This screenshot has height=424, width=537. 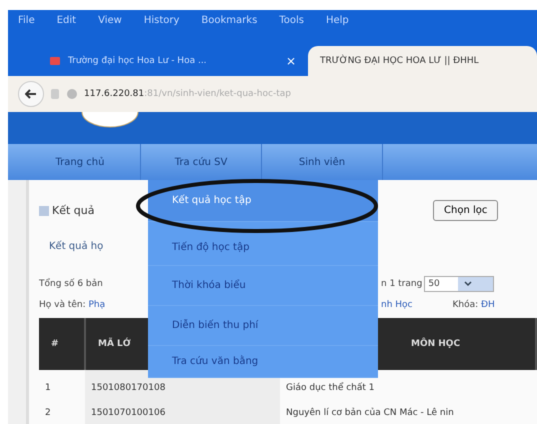 What do you see at coordinates (97, 305) in the screenshot?
I see `field-value: Phạ` at bounding box center [97, 305].